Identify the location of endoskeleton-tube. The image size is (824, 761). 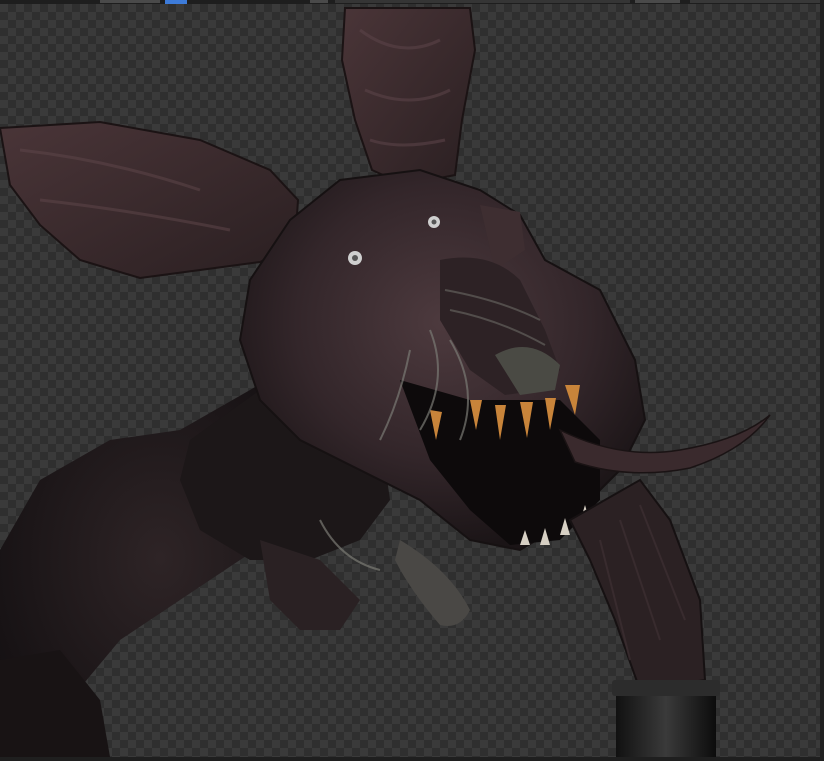
(666, 718).